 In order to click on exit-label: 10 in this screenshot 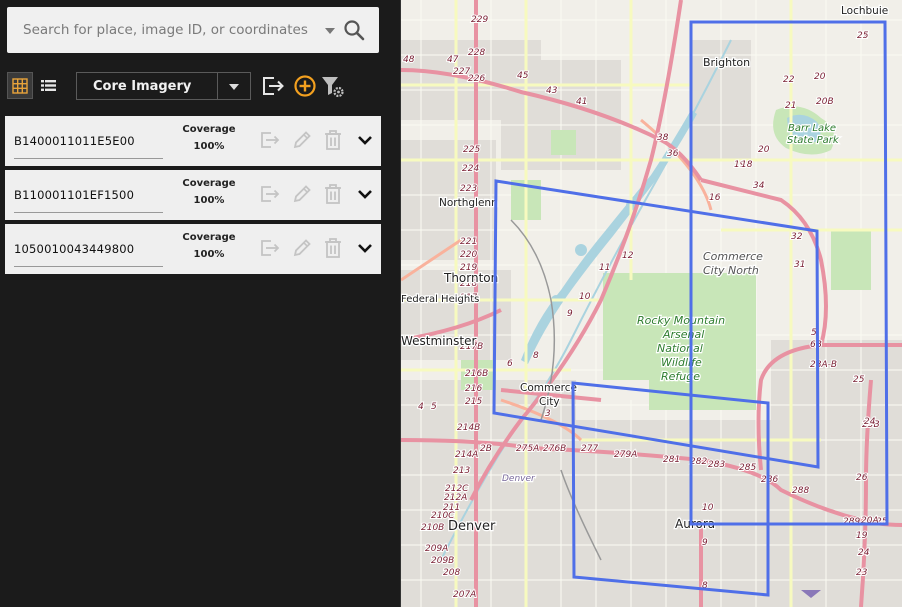, I will do `click(585, 297)`.